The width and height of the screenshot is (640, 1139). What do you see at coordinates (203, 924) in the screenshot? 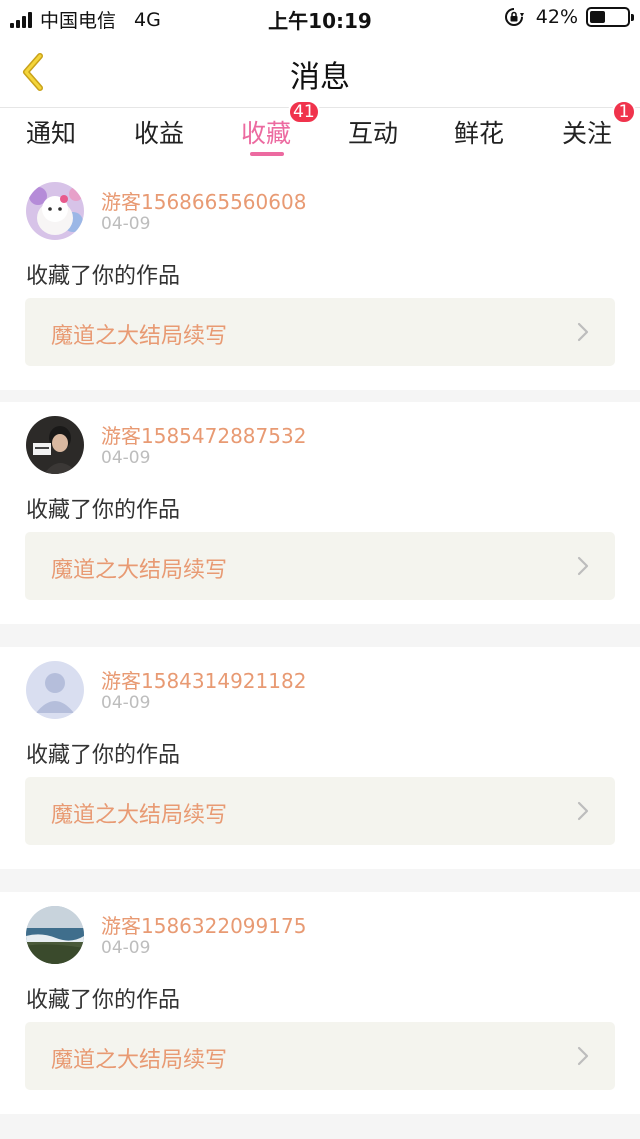
I see `user-name: 游客1586322099175` at bounding box center [203, 924].